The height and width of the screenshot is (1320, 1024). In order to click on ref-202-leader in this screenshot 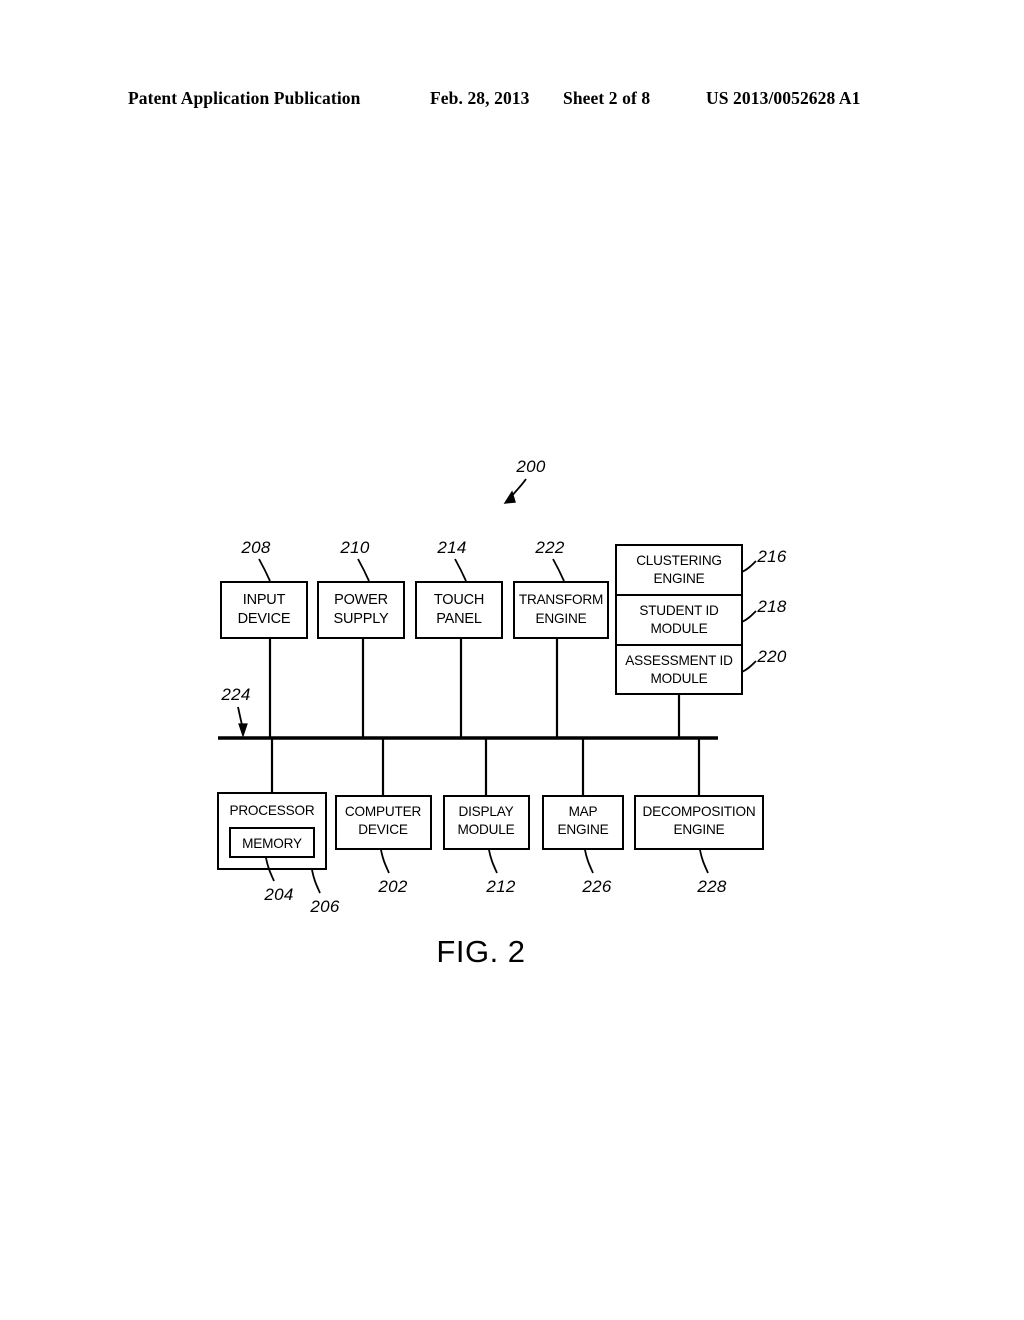, I will do `click(385, 861)`.